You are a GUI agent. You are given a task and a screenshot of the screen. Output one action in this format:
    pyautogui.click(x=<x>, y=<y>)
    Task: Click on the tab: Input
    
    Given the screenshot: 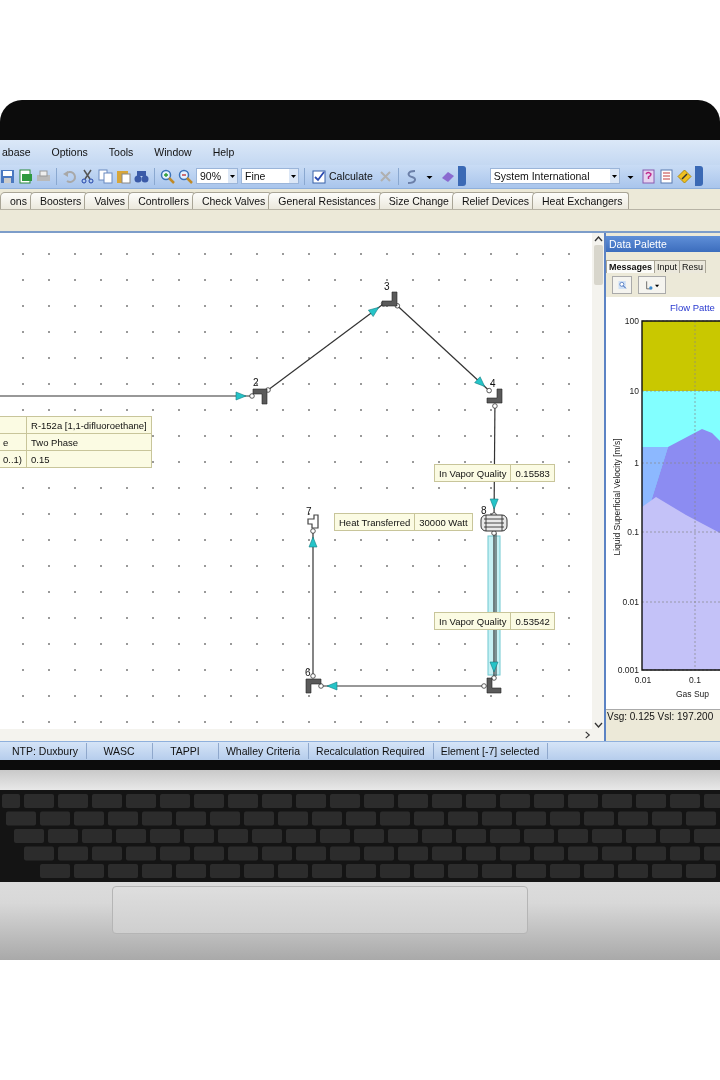 What is the action you would take?
    pyautogui.click(x=667, y=267)
    